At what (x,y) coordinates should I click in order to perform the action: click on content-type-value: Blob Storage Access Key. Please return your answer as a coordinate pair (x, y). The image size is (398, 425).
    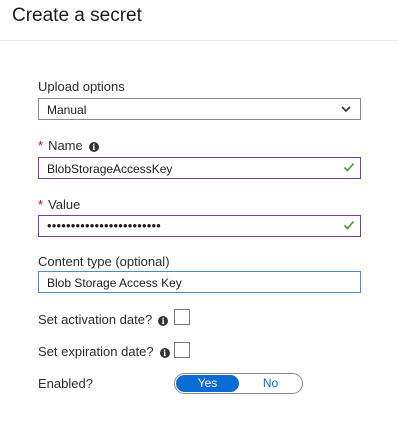
    Looking at the image, I should click on (114, 283).